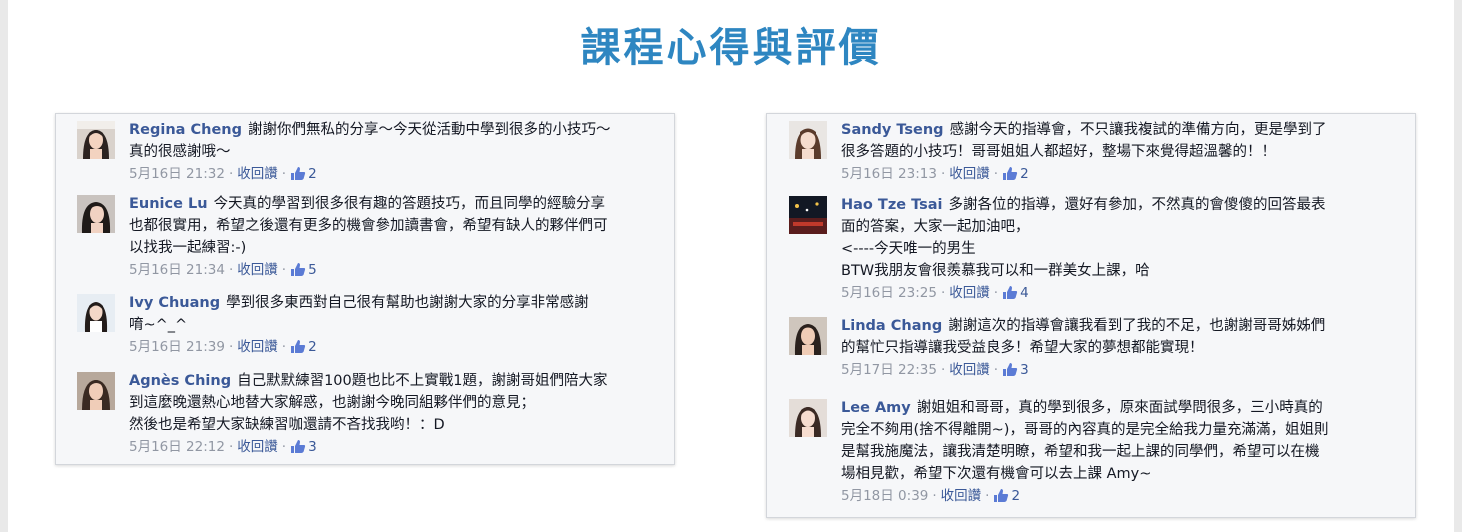 Image resolution: width=1462 pixels, height=532 pixels. I want to click on comment-timestamp: 5月16日 22:12, so click(177, 447).